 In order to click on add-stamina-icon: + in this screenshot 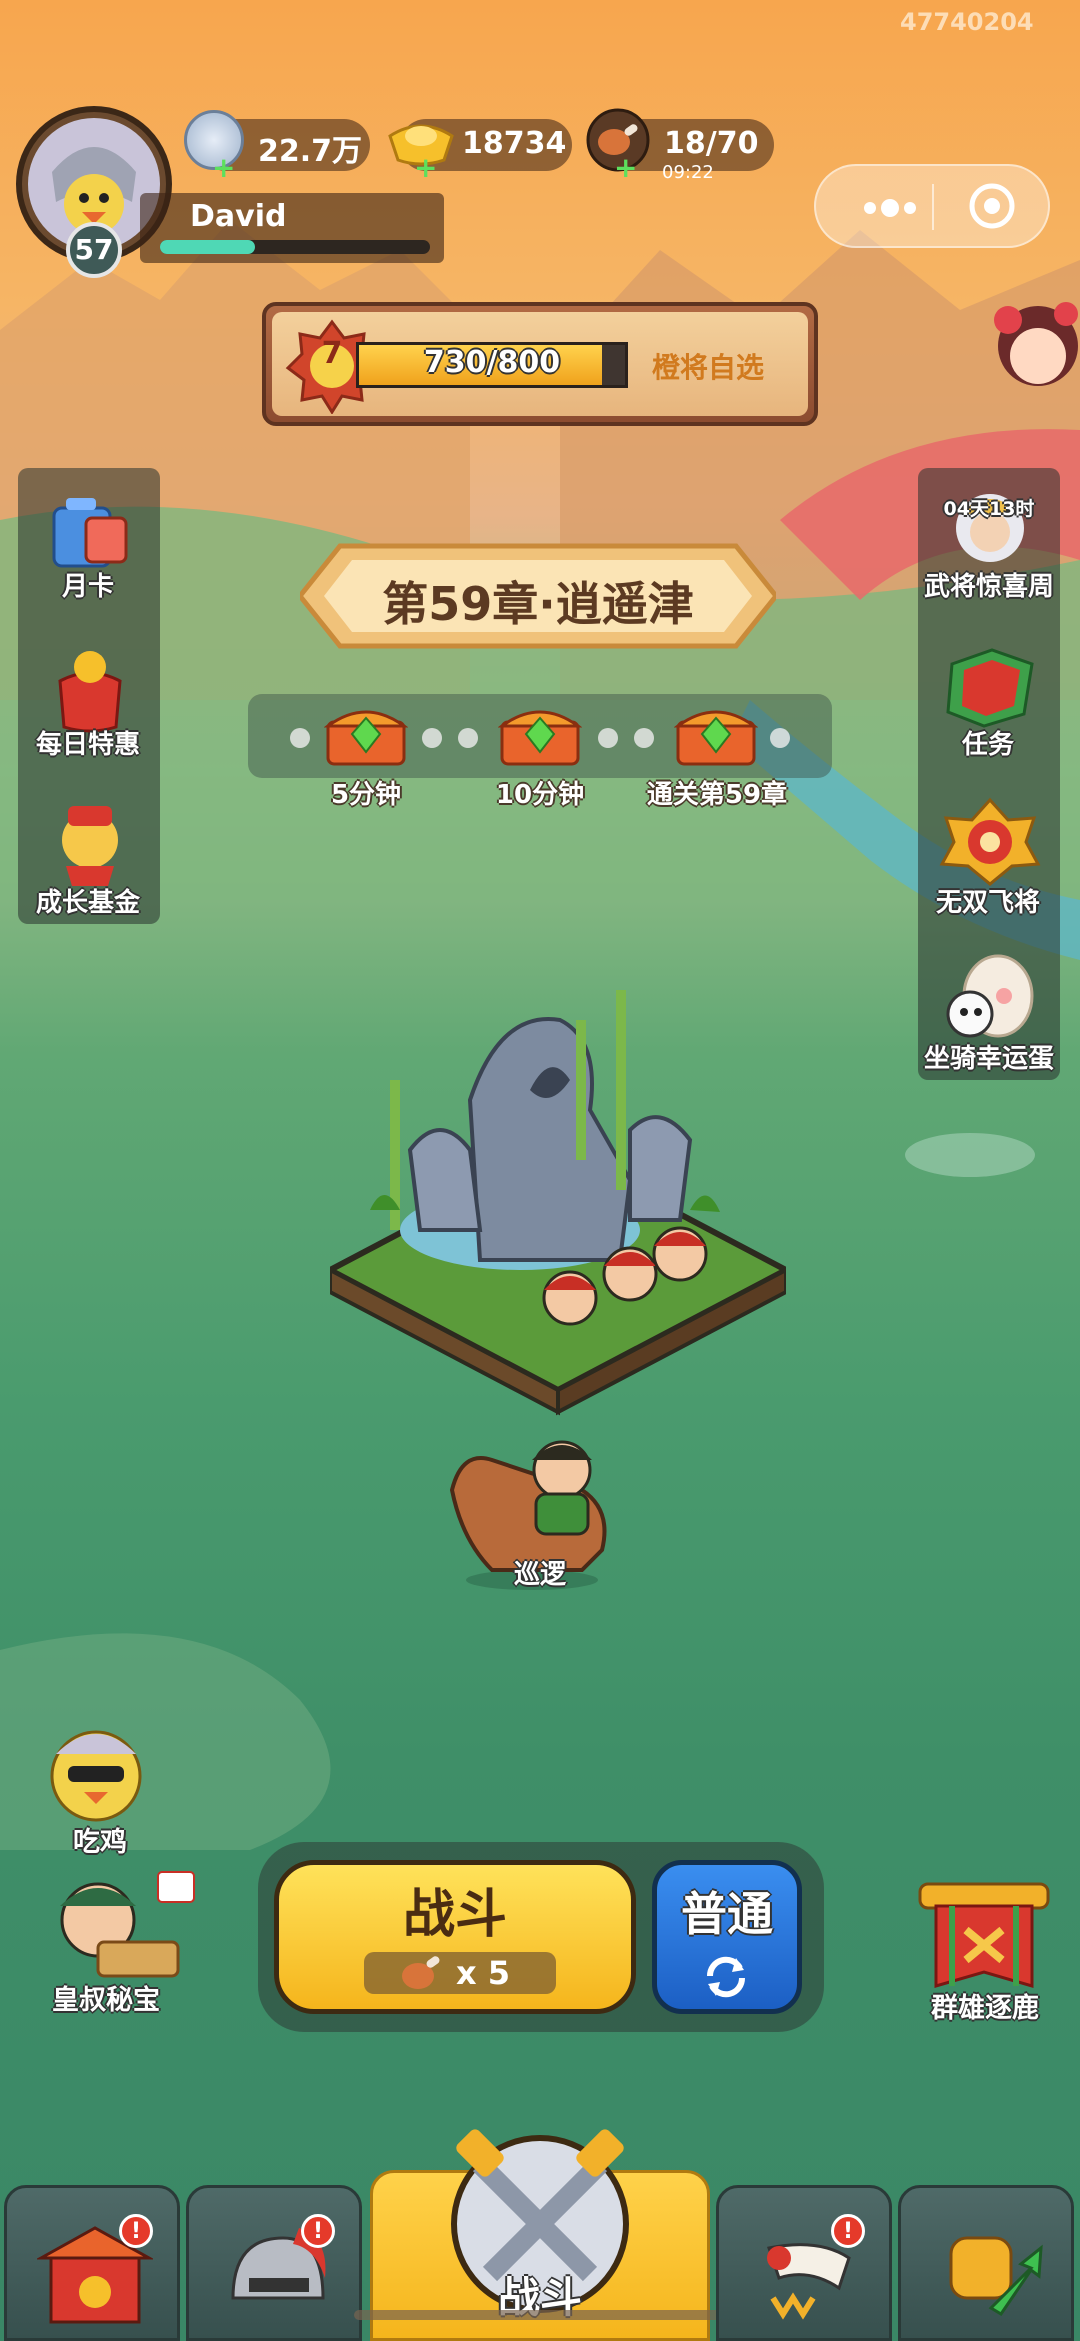, I will do `click(625, 168)`.